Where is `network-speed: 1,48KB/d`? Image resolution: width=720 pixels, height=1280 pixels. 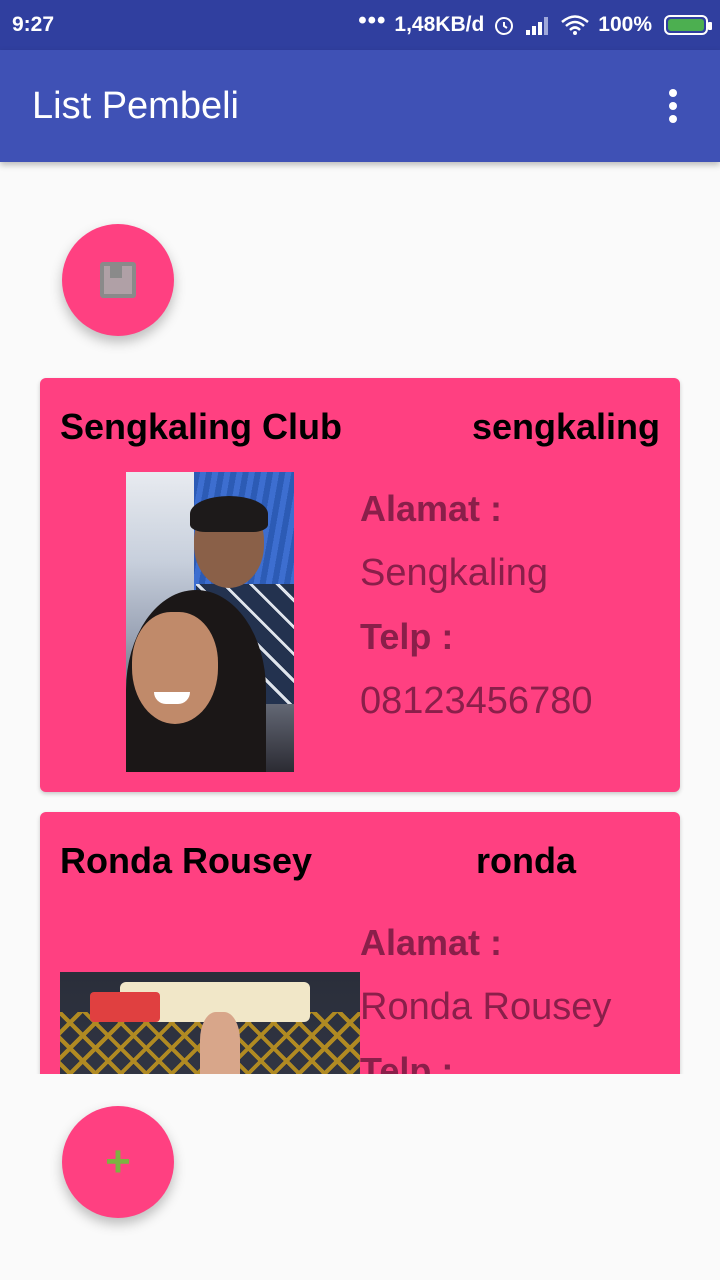 network-speed: 1,48KB/d is located at coordinates (439, 24).